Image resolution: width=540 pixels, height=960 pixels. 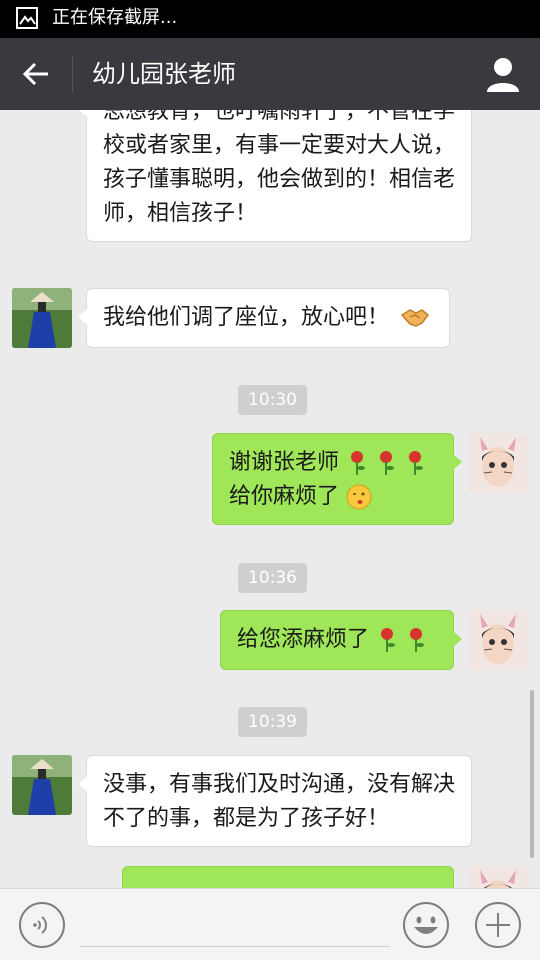 I want to click on message-text: 给你麻烦了, so click(x=284, y=496).